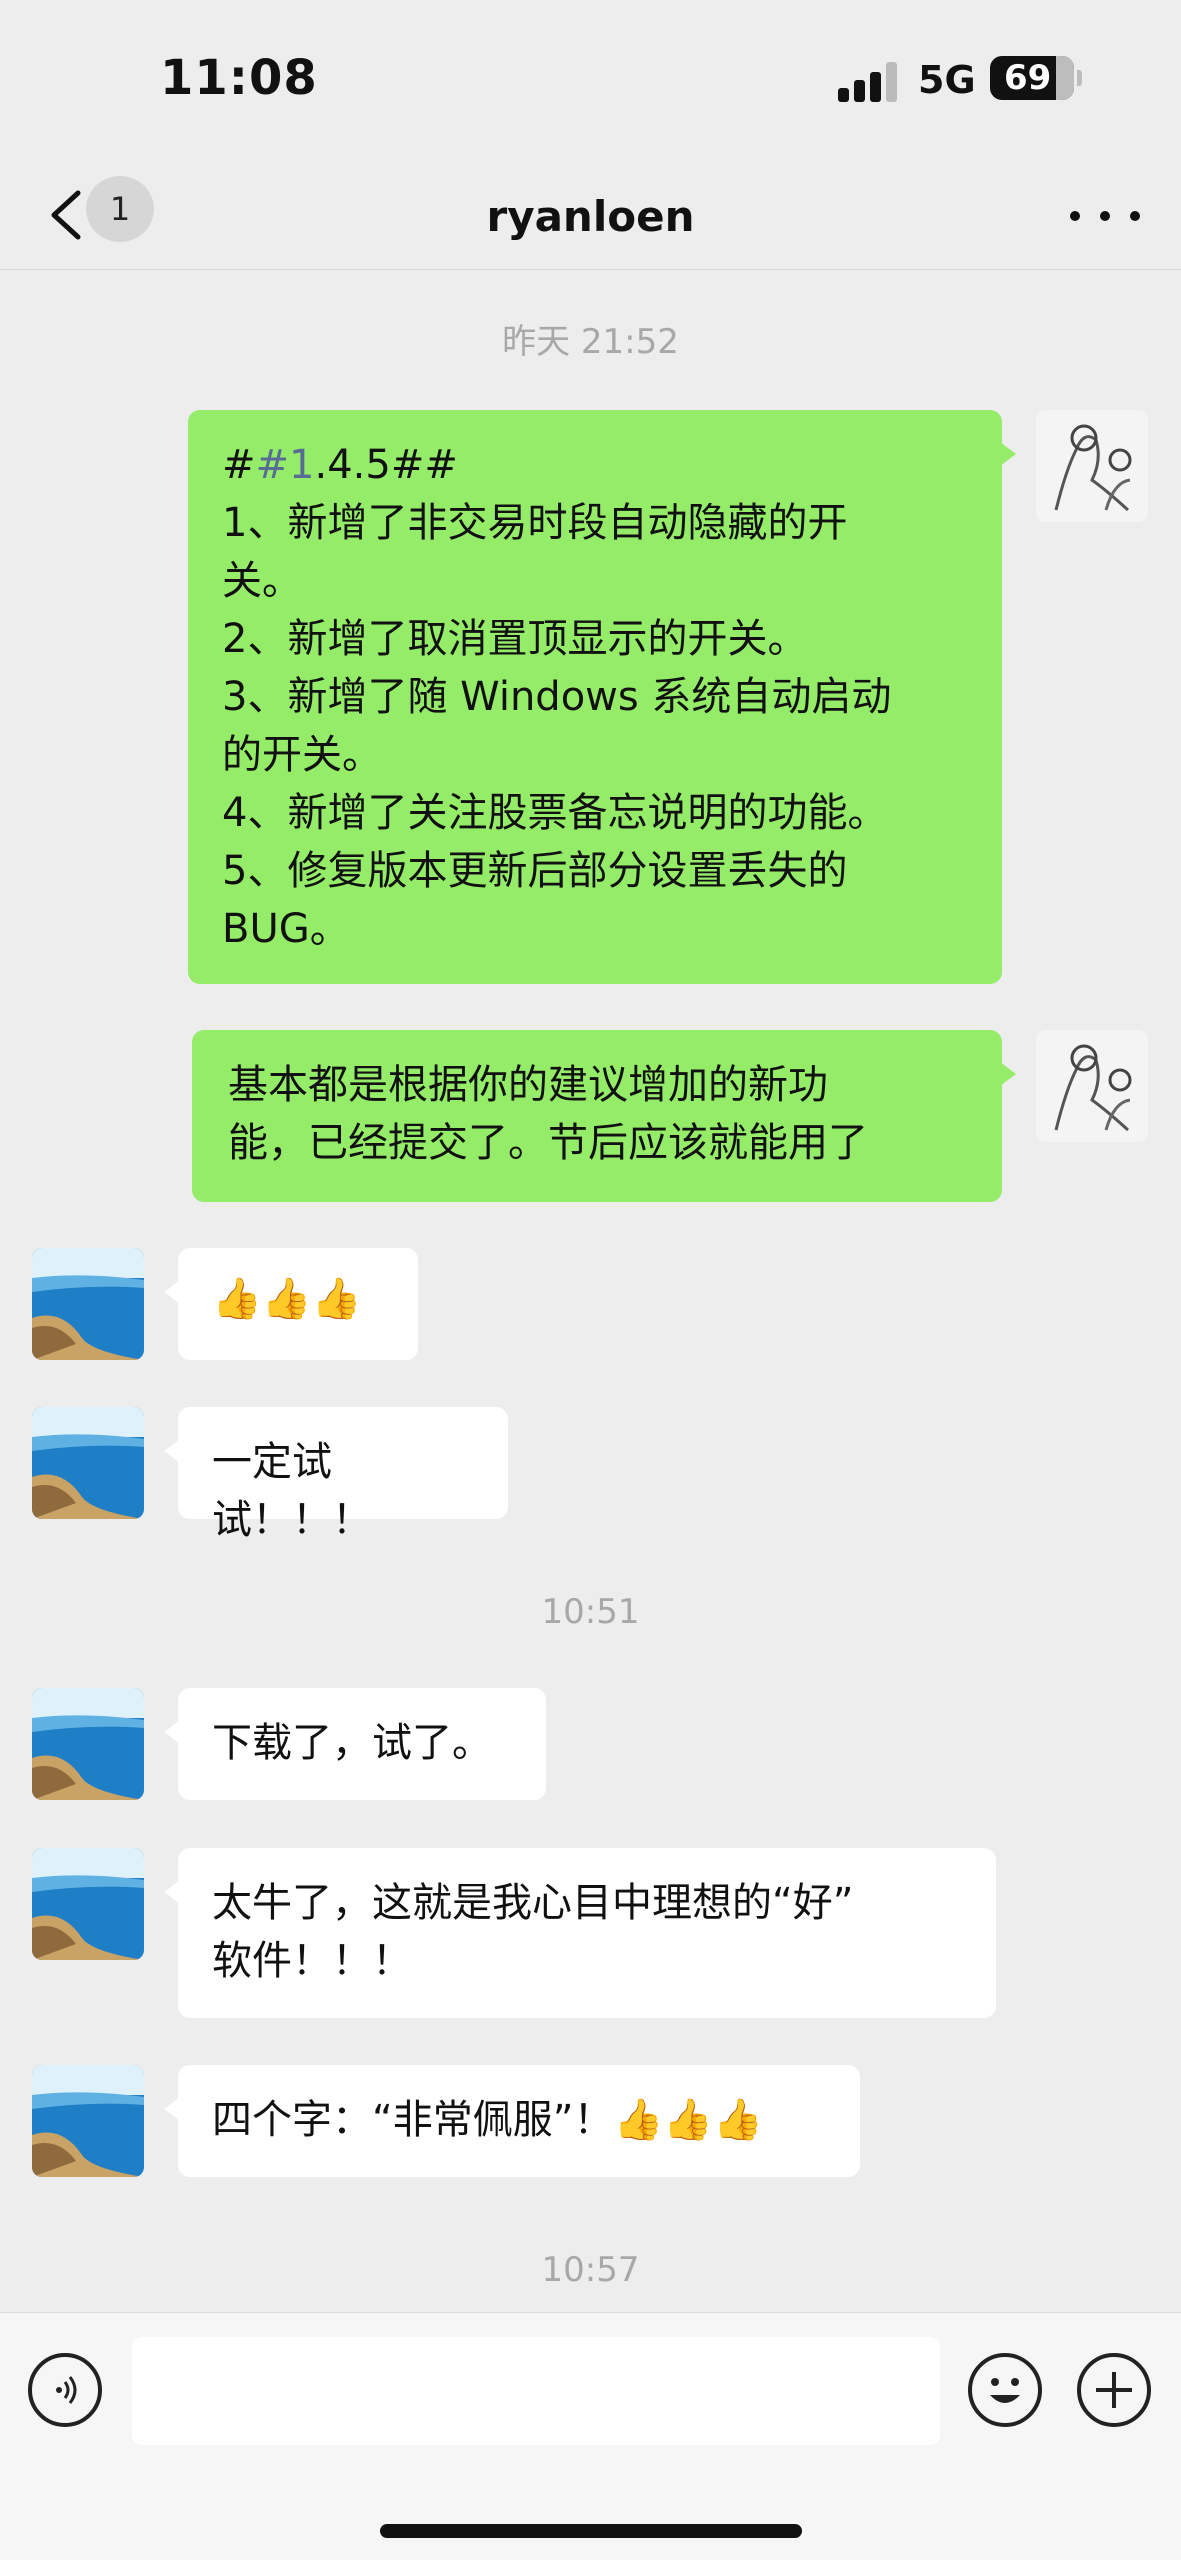 The width and height of the screenshot is (1181, 2560). Describe the element at coordinates (312, 1961) in the screenshot. I see `message-line: 软件！！！` at that location.